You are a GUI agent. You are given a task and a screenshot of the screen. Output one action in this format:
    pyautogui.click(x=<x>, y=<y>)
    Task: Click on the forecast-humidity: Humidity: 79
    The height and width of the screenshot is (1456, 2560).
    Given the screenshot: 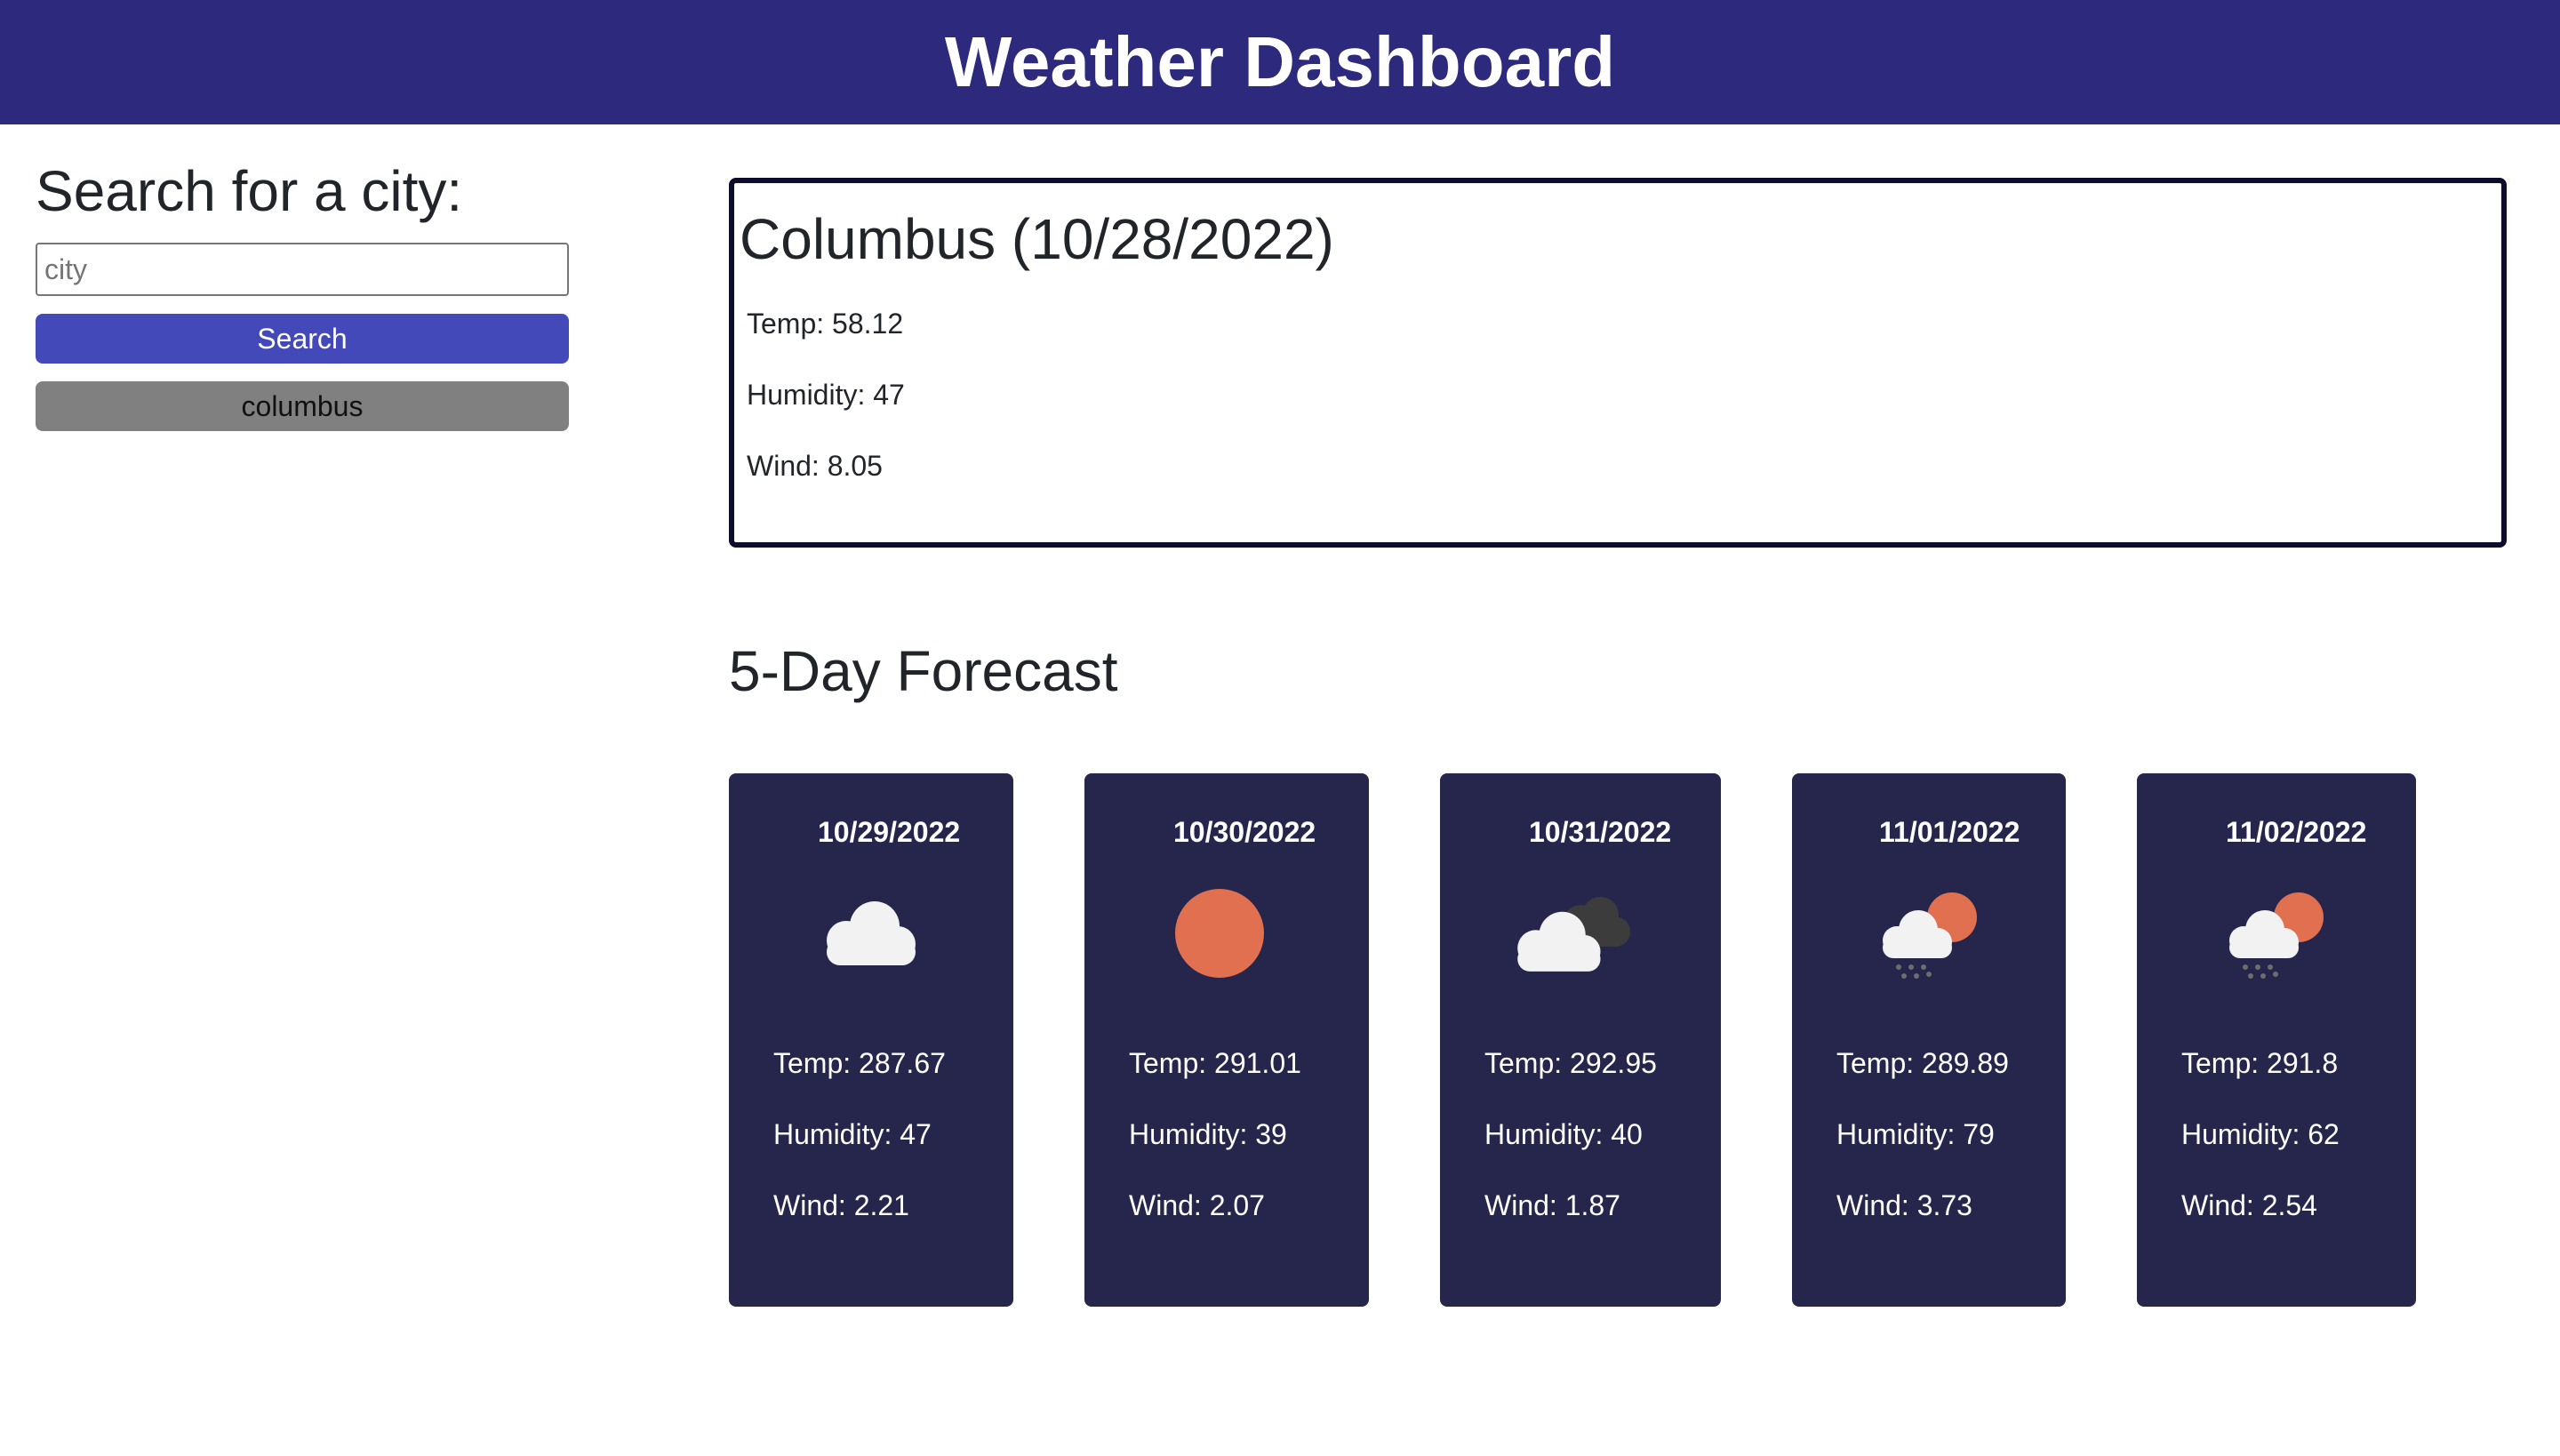 What is the action you would take?
    pyautogui.click(x=1915, y=1134)
    